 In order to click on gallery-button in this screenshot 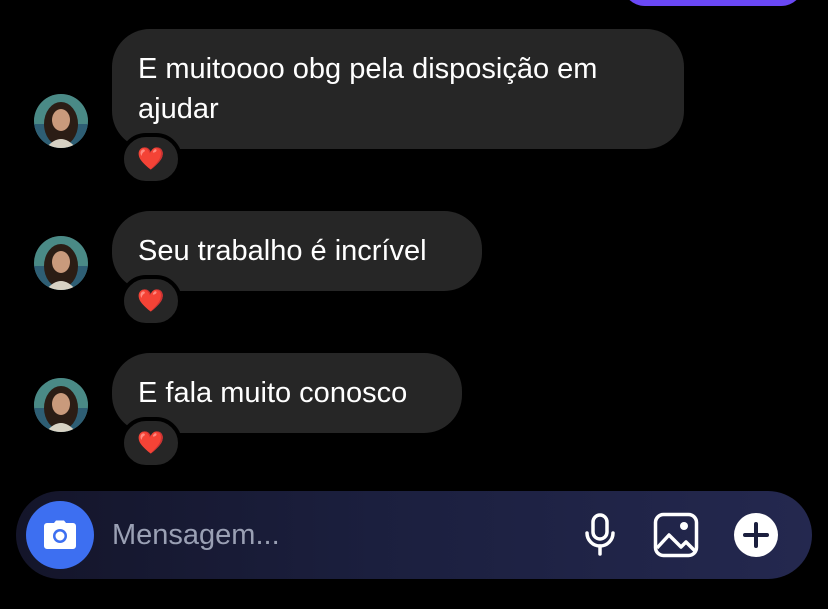, I will do `click(676, 535)`.